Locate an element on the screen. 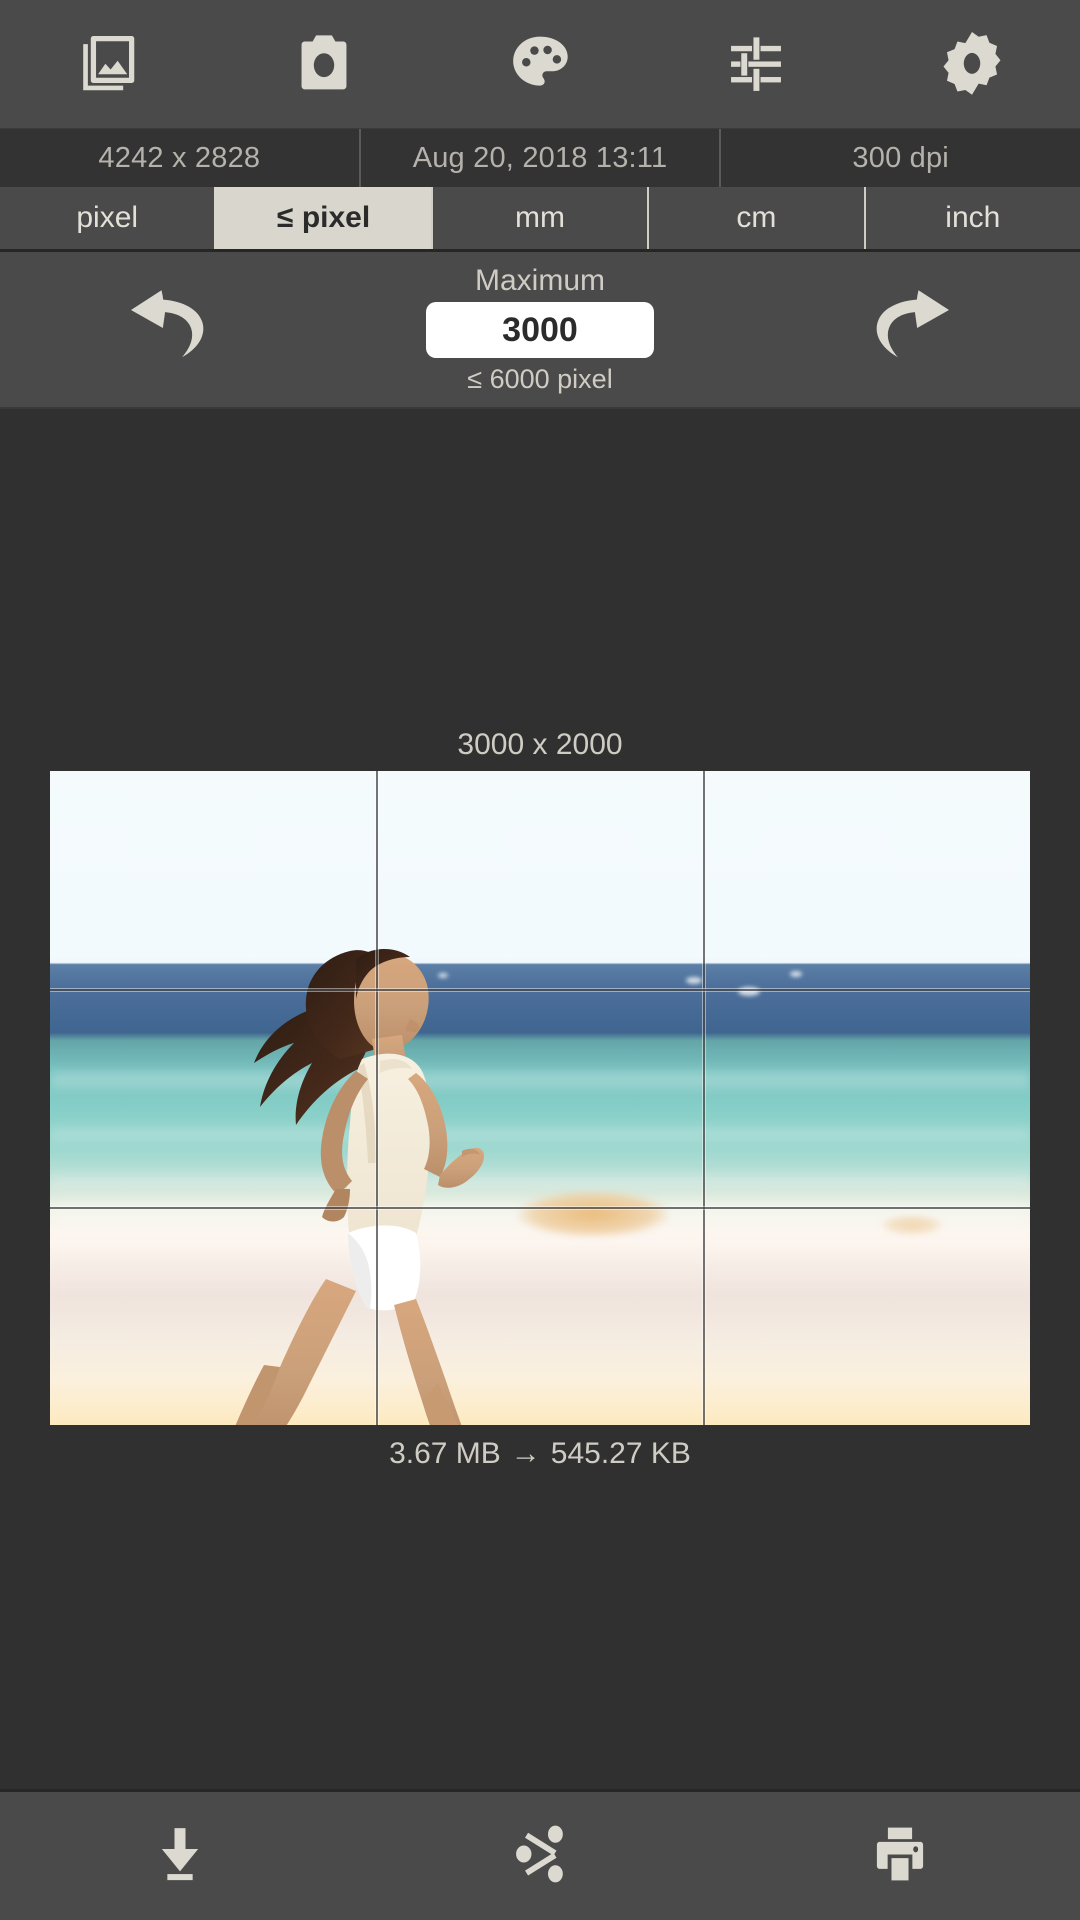 The height and width of the screenshot is (1920, 1080). maximum-field-group: Maximum 3000 ≤ 6000 pixel is located at coordinates (540, 329).